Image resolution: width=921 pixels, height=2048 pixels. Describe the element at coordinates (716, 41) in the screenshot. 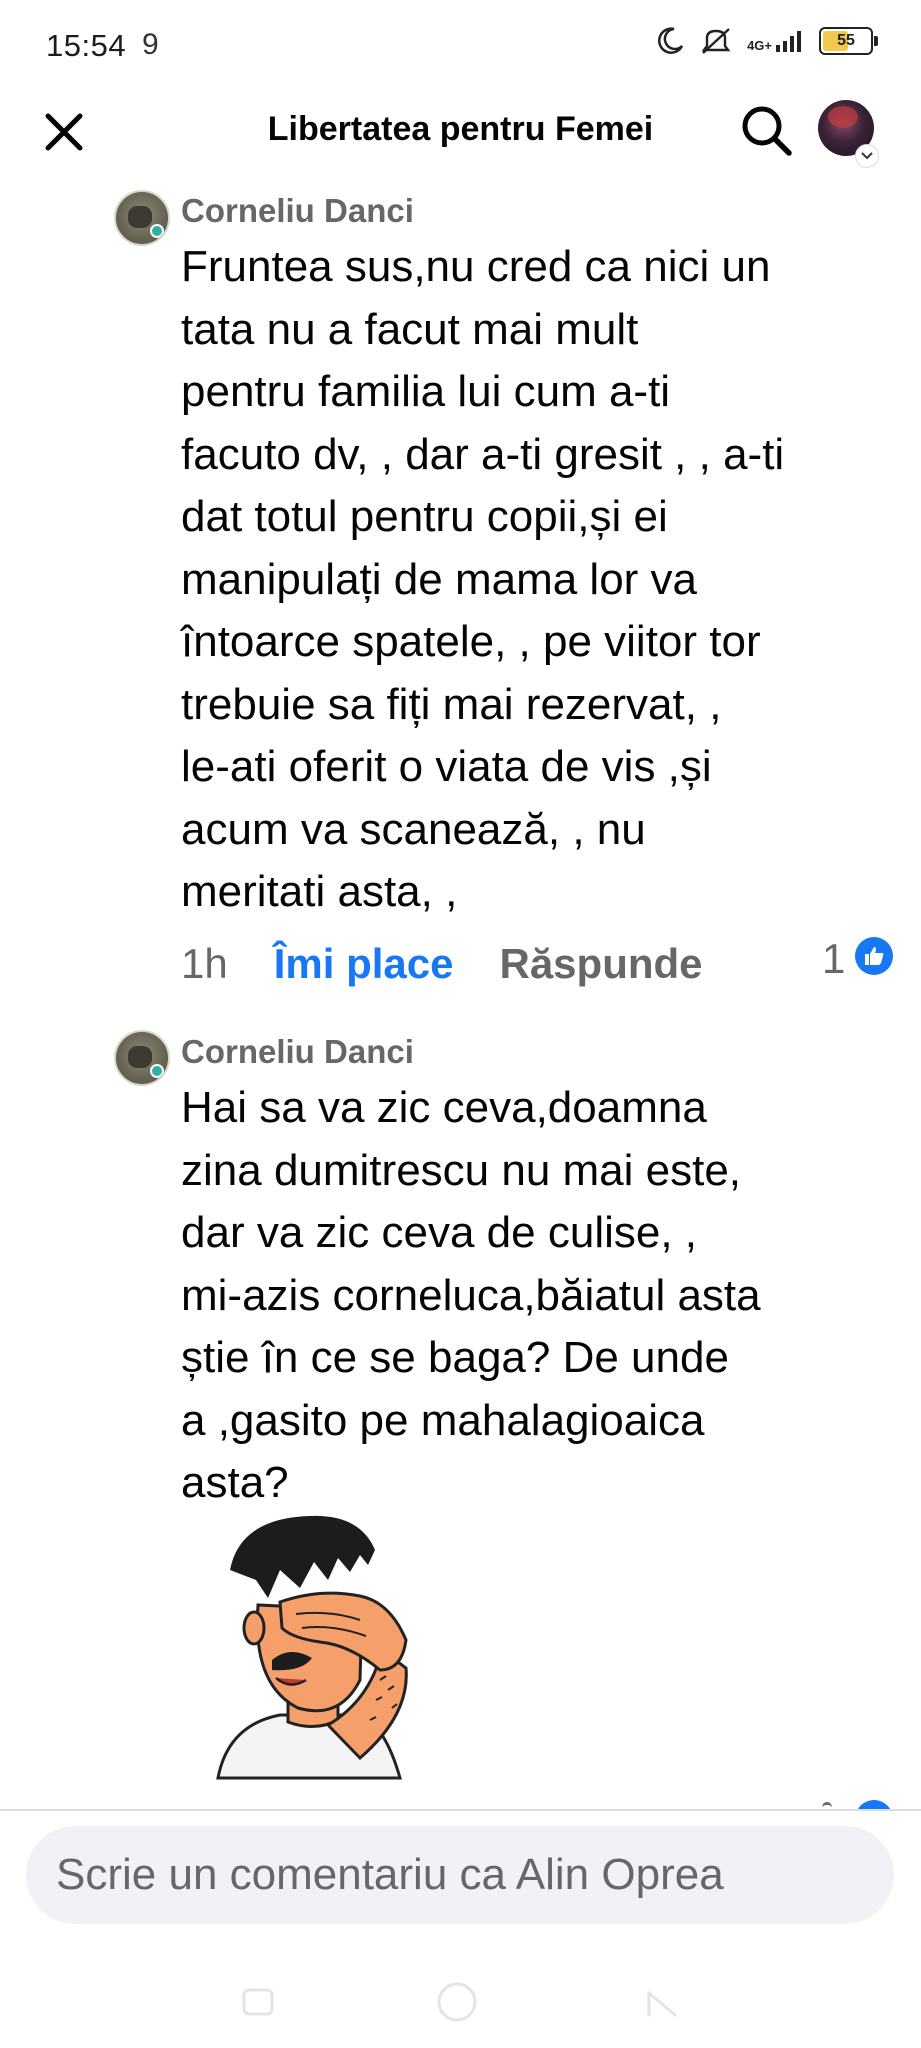

I see `mute-vibrate-icon` at that location.